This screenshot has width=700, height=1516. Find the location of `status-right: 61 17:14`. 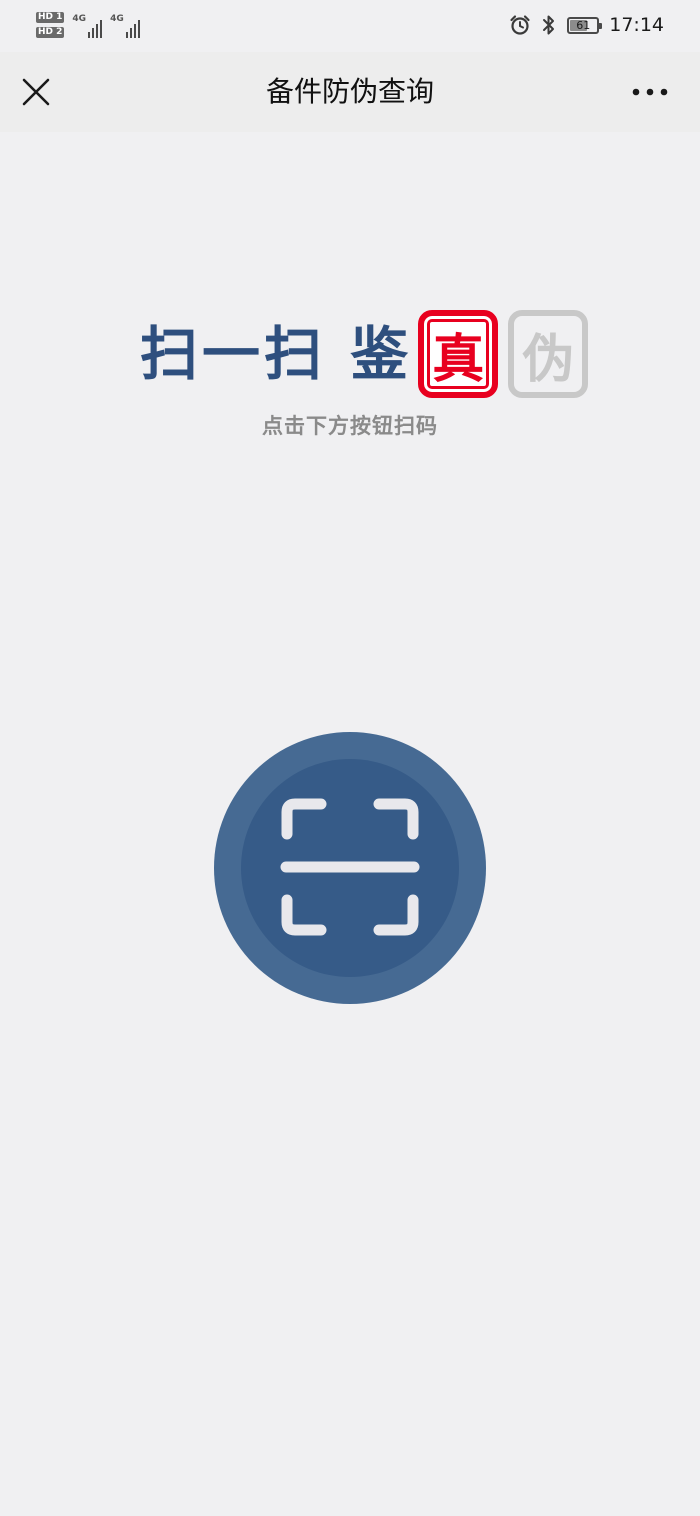

status-right: 61 17:14 is located at coordinates (586, 25).